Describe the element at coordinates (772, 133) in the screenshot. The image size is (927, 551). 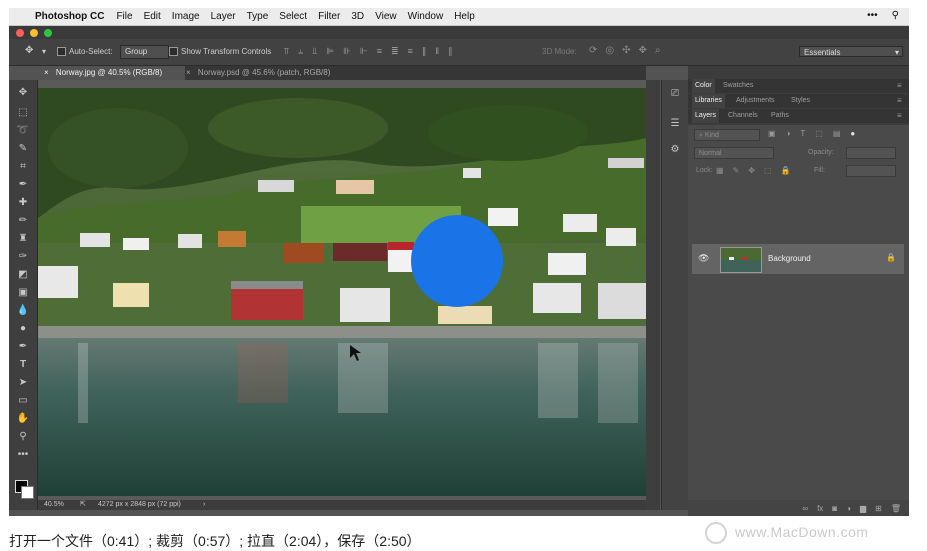
I see `filter-pixel-icon: ▣` at that location.